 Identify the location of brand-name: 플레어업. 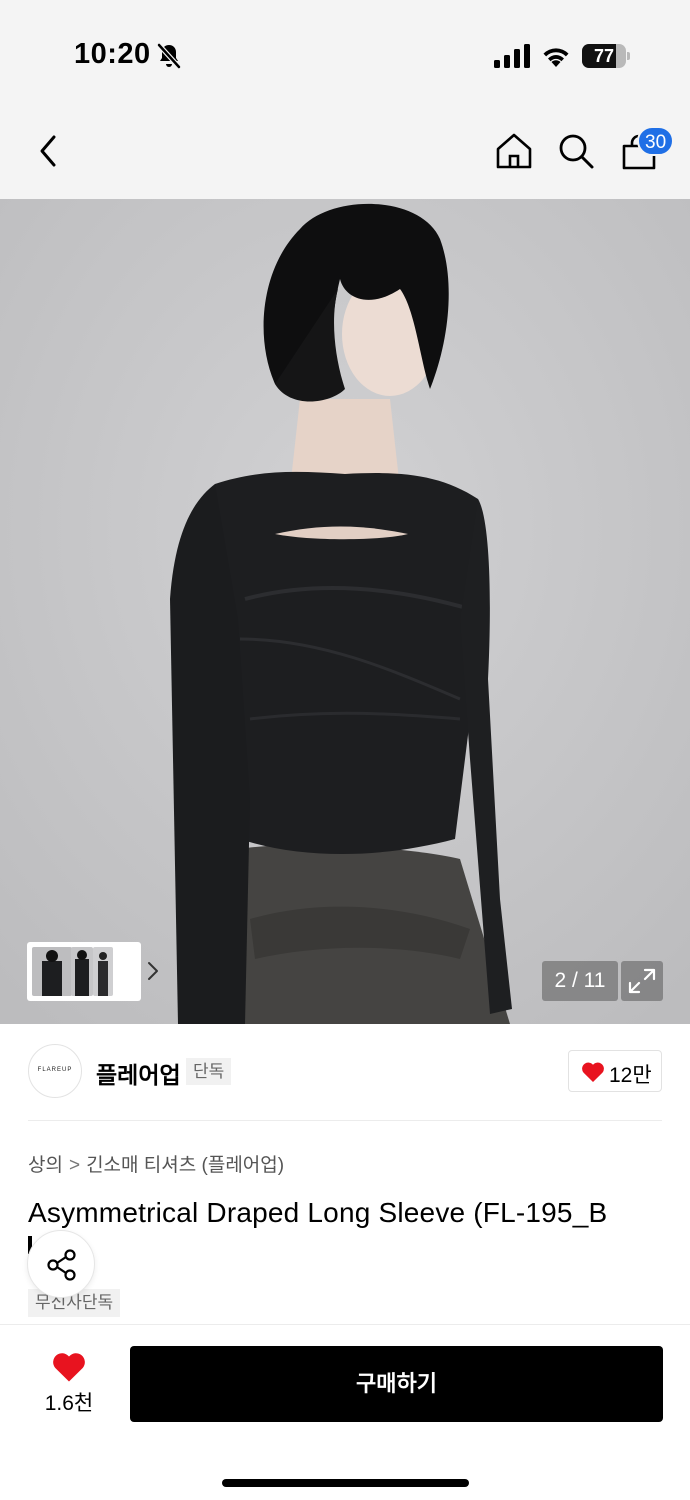
(138, 1073).